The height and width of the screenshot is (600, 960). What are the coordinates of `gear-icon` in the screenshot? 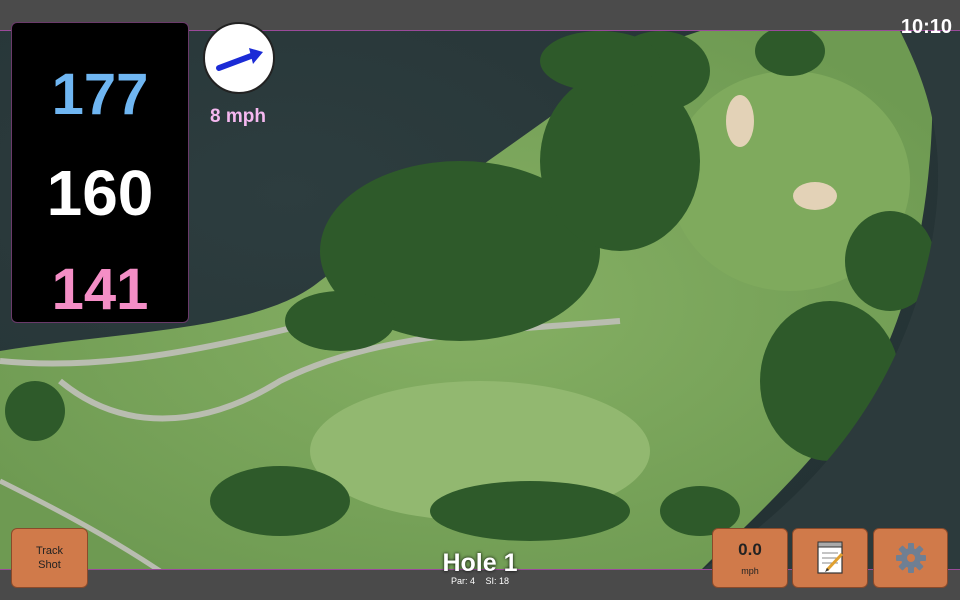 It's located at (910, 558).